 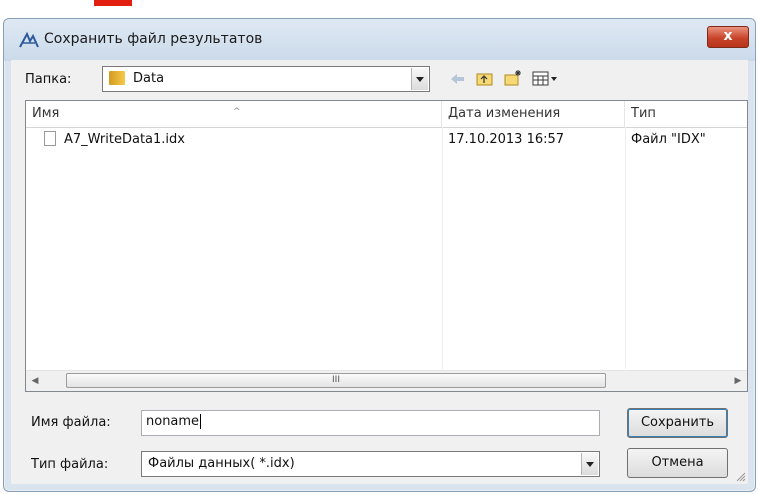 What do you see at coordinates (71, 422) in the screenshot?
I see `filename-label: Имя файла:` at bounding box center [71, 422].